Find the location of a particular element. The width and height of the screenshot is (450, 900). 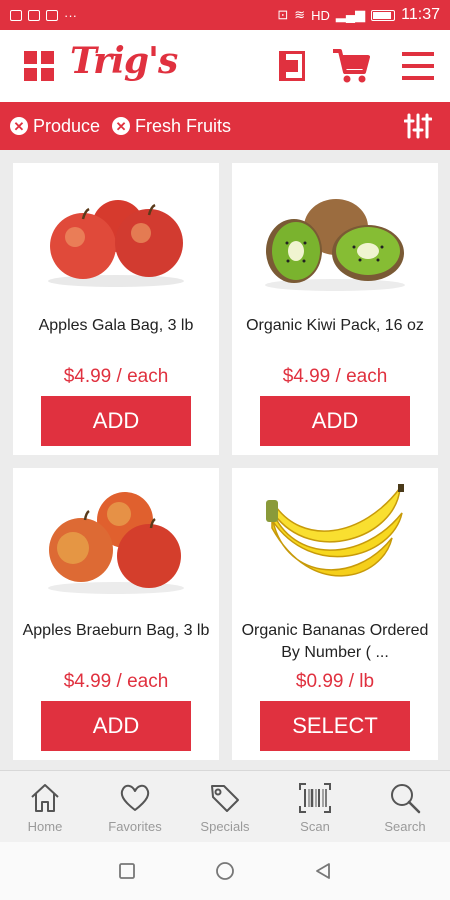

nav-label: Search is located at coordinates (405, 826).